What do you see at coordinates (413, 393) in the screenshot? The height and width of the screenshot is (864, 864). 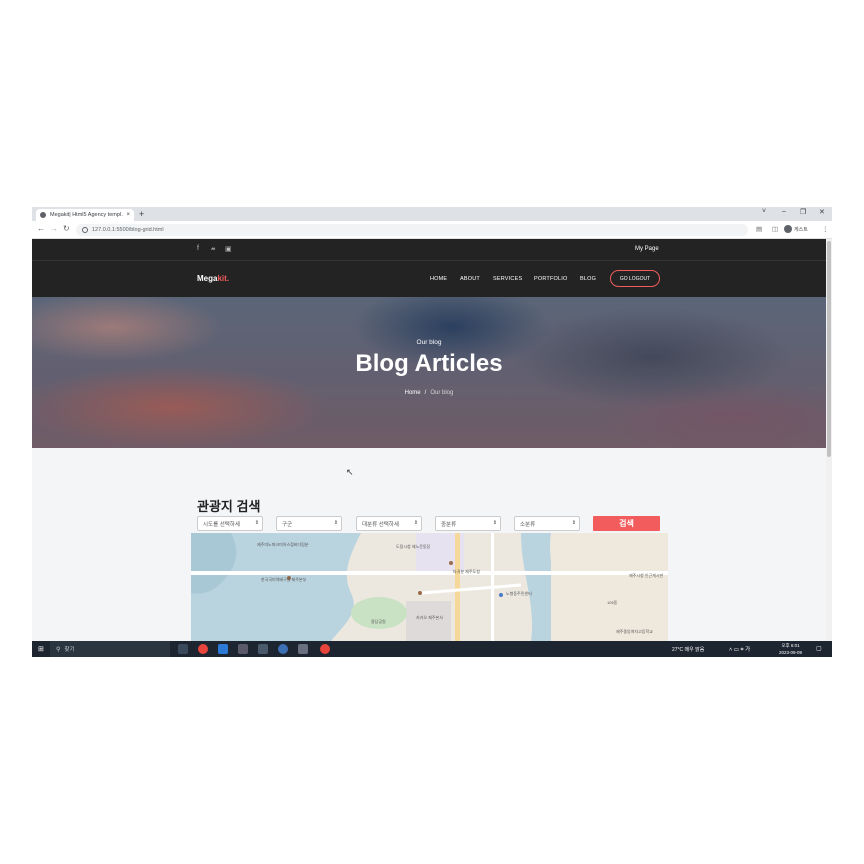 I see `breadcrumb-home: Home` at bounding box center [413, 393].